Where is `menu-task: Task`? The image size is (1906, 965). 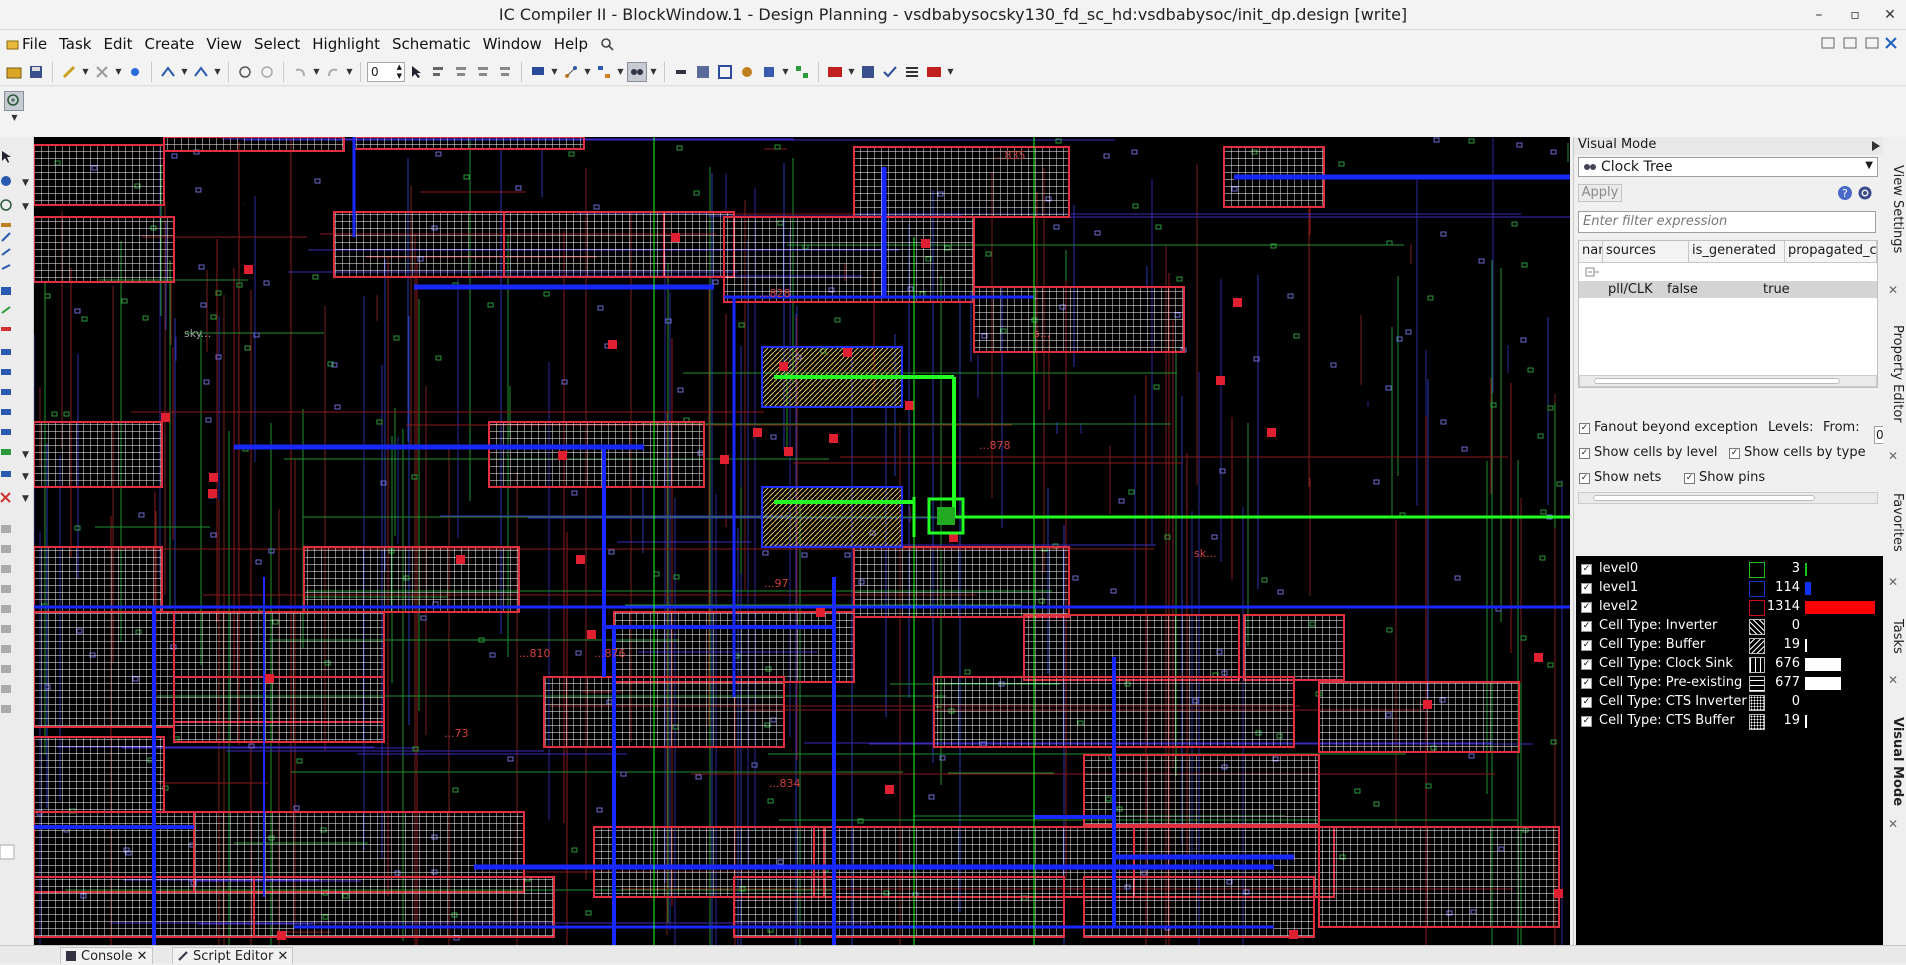 menu-task: Task is located at coordinates (75, 44).